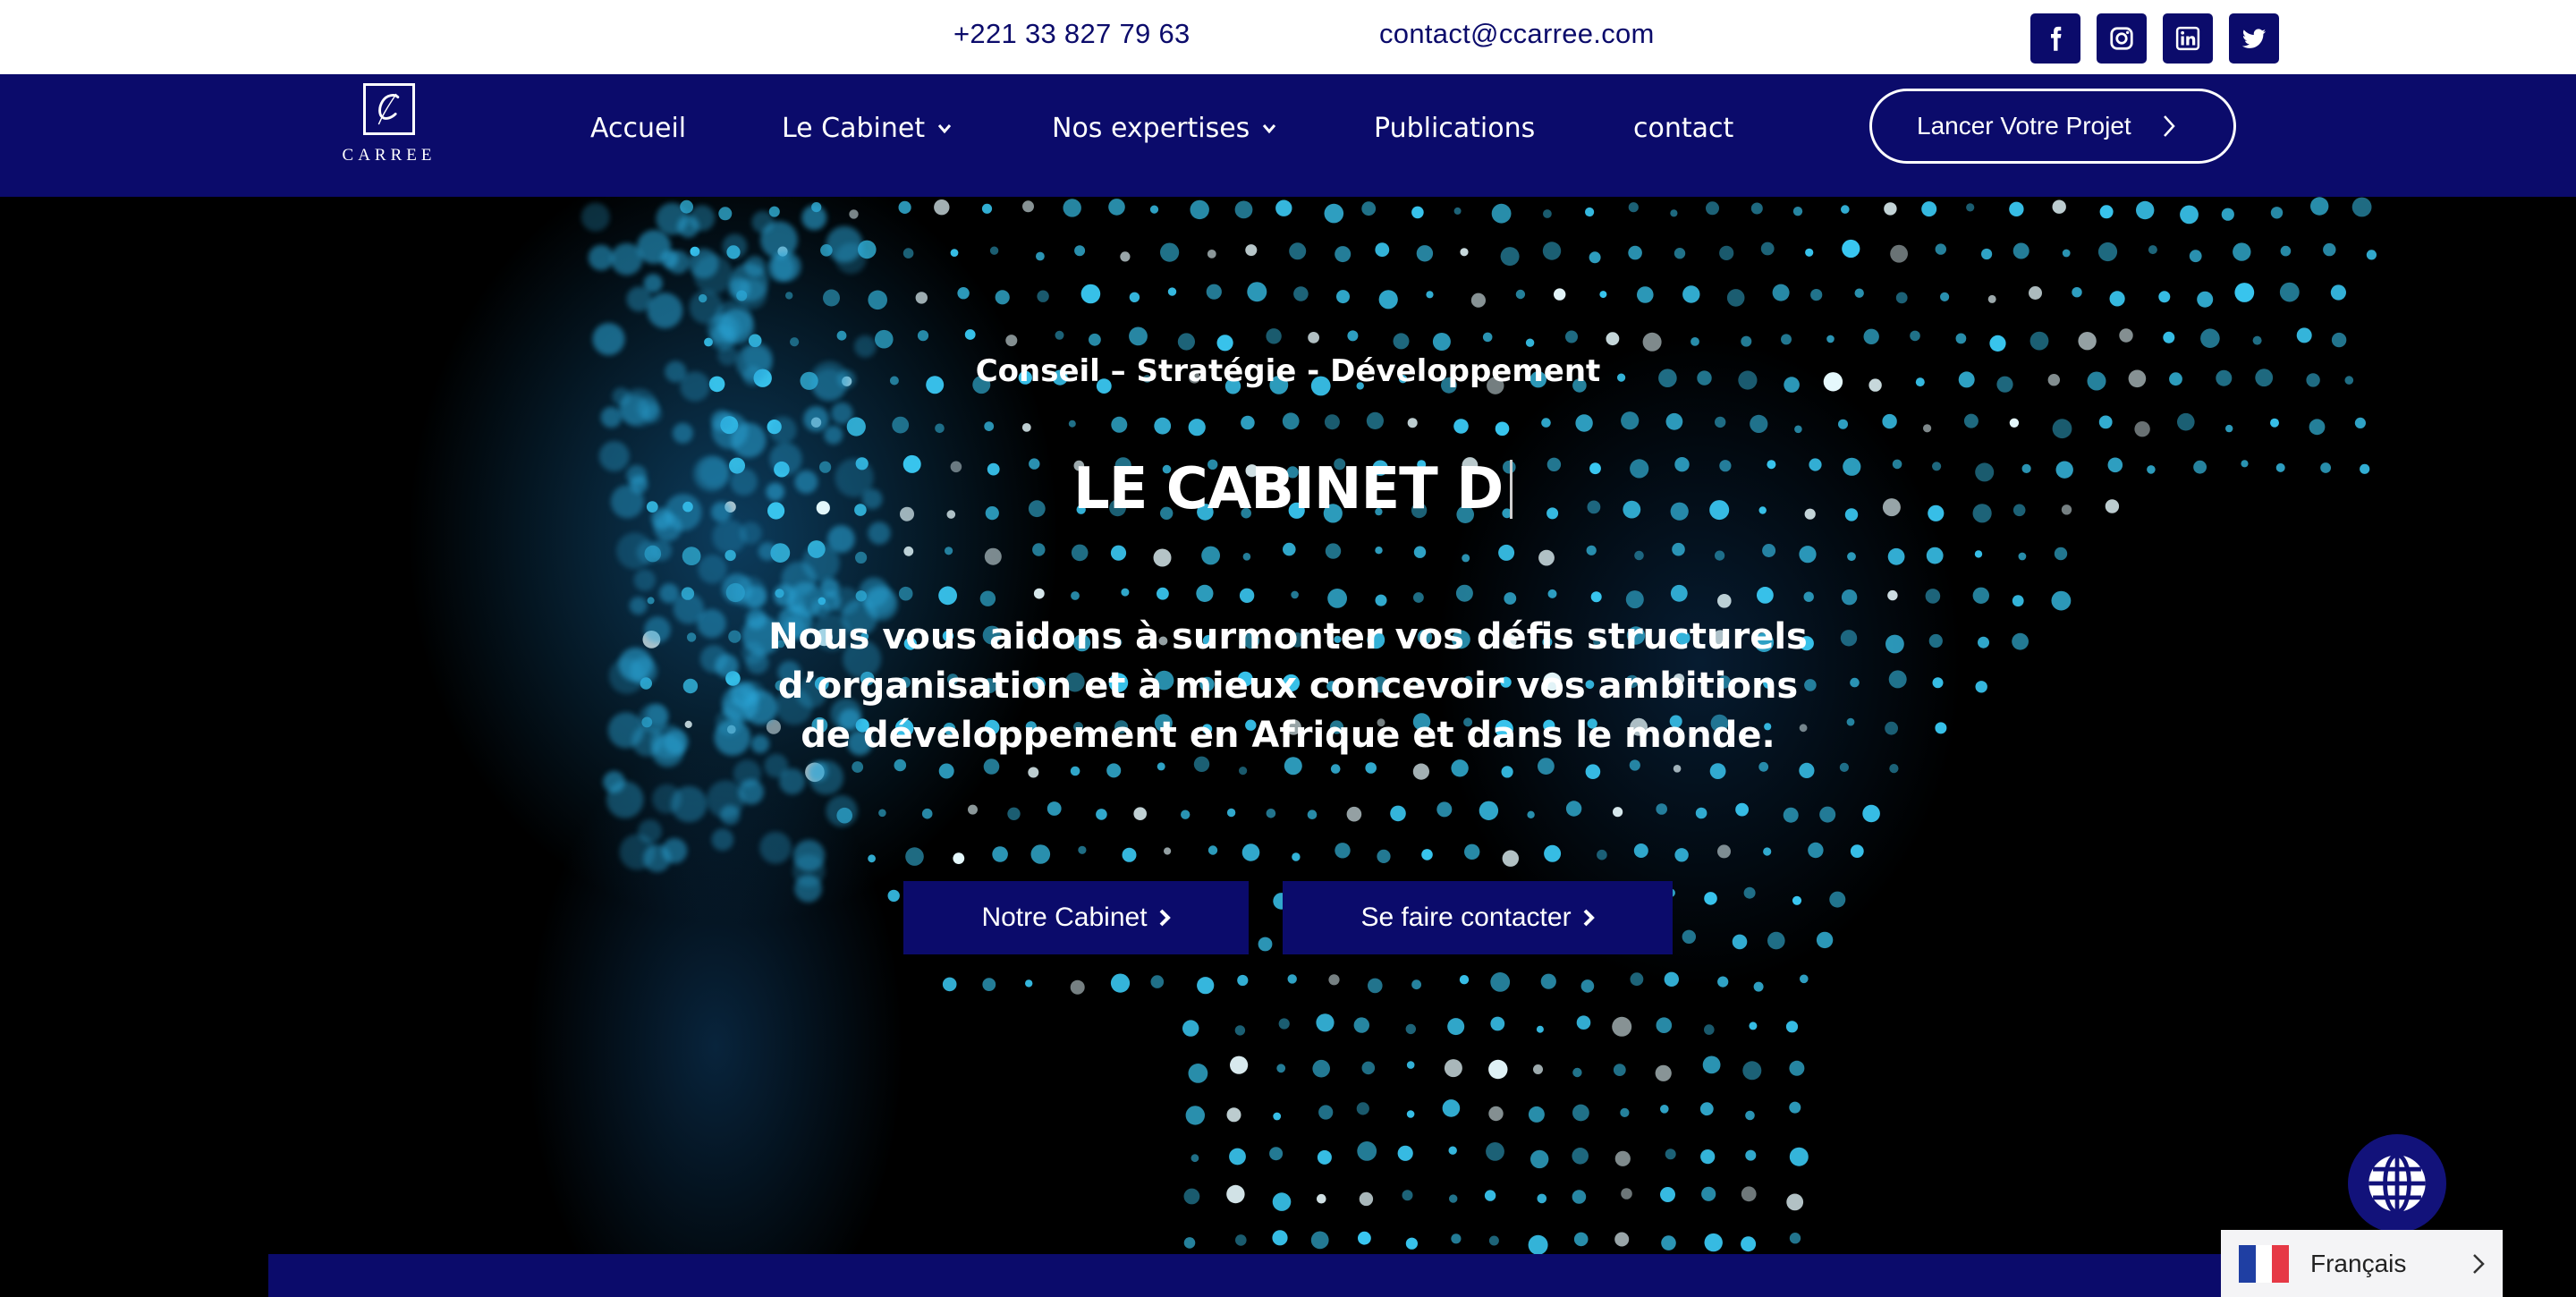 The width and height of the screenshot is (2576, 1297). What do you see at coordinates (1288, 371) in the screenshot?
I see `hero-subtitle: Conseil – Stratégie - Développement` at bounding box center [1288, 371].